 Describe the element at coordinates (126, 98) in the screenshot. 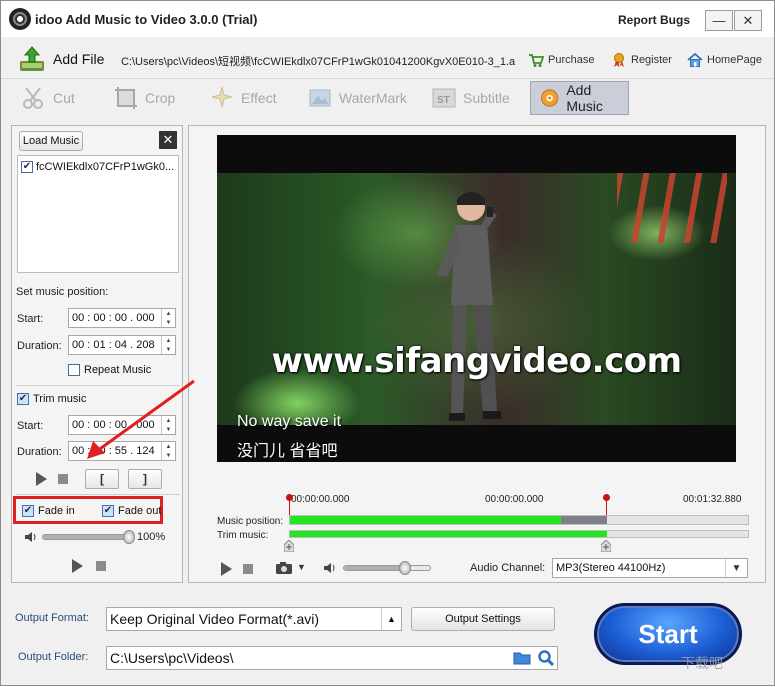

I see `crop-icon` at that location.